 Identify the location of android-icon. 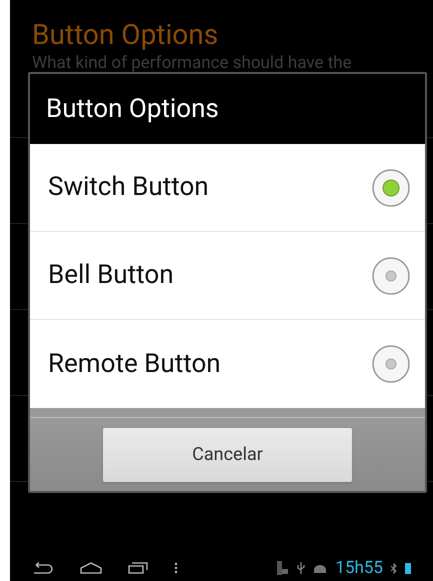
(320, 568).